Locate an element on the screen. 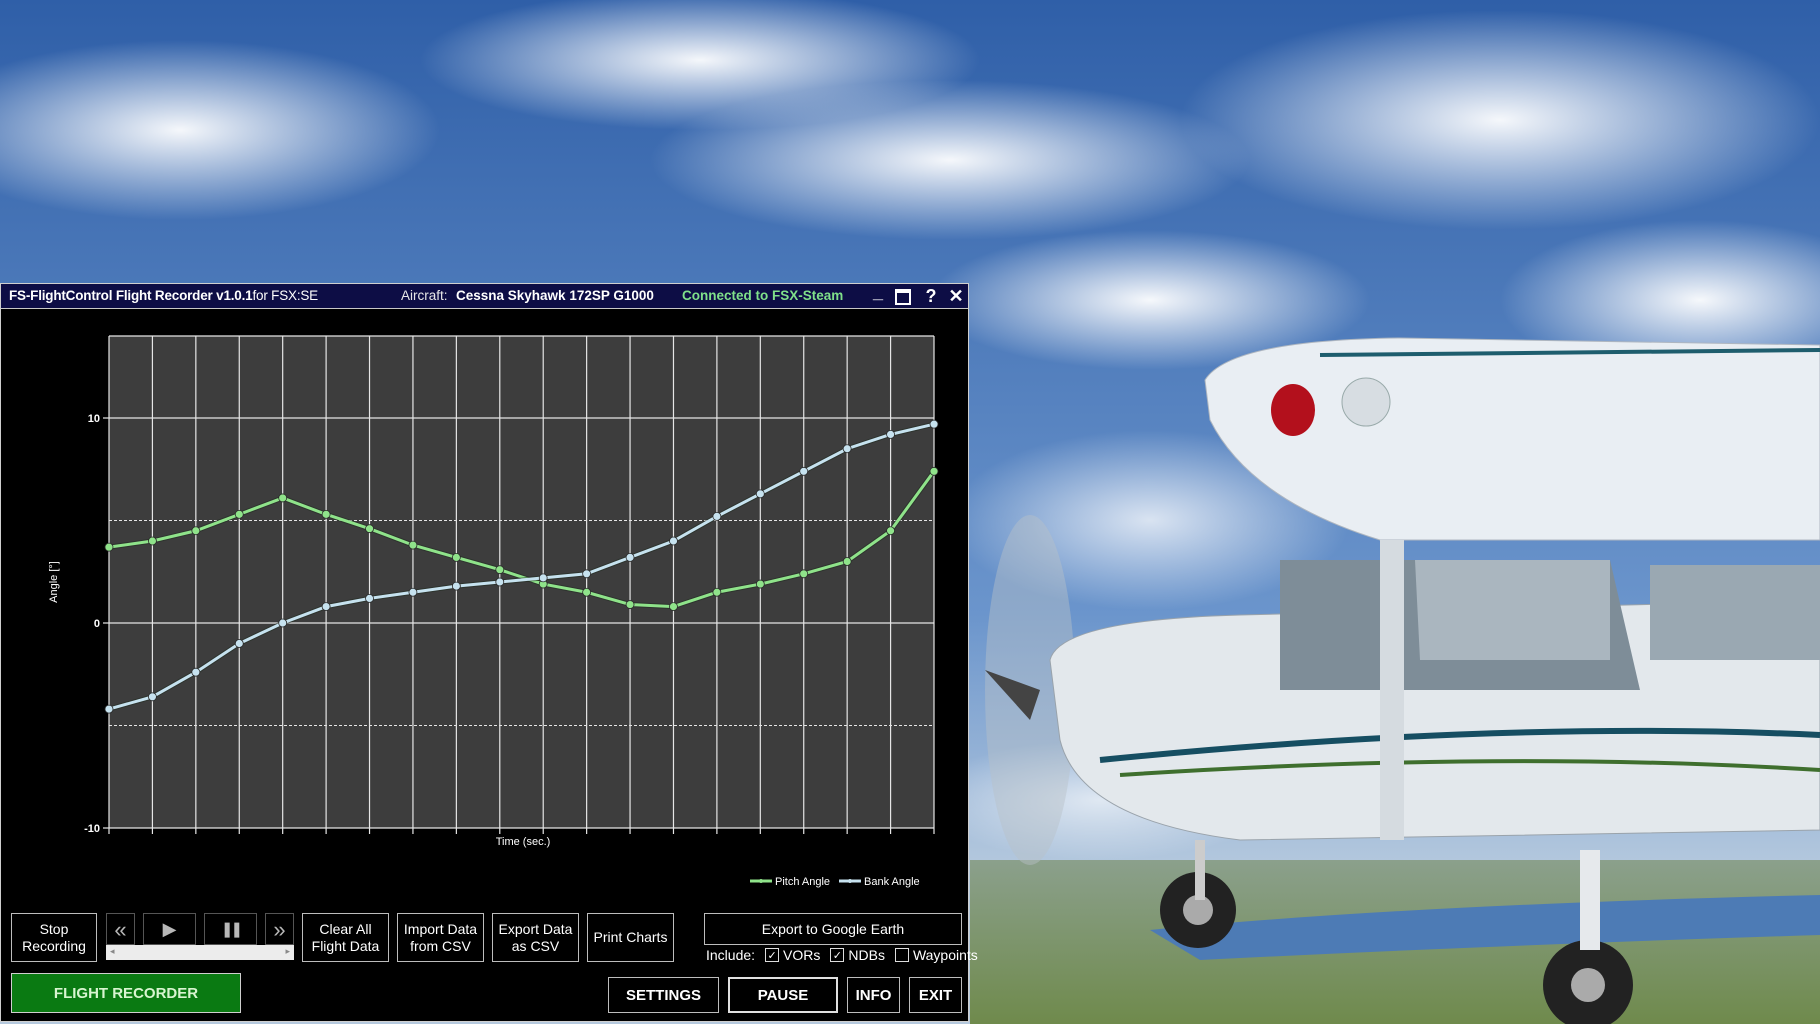 Image resolution: width=1820 pixels, height=1024 pixels. scroll-right-icon: ▸ is located at coordinates (287, 951).